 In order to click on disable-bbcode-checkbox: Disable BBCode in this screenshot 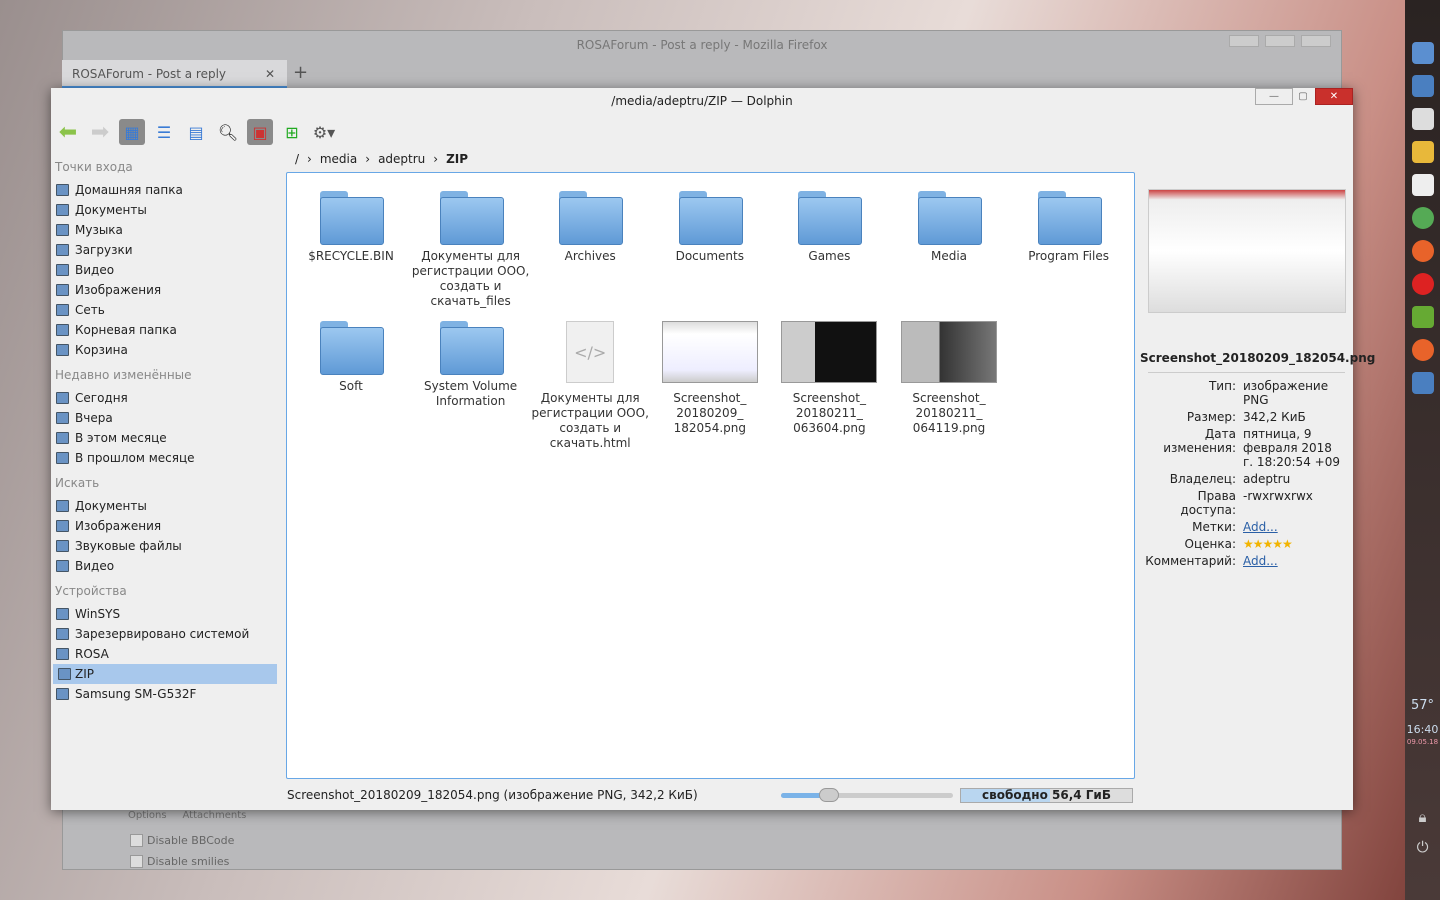, I will do `click(182, 840)`.